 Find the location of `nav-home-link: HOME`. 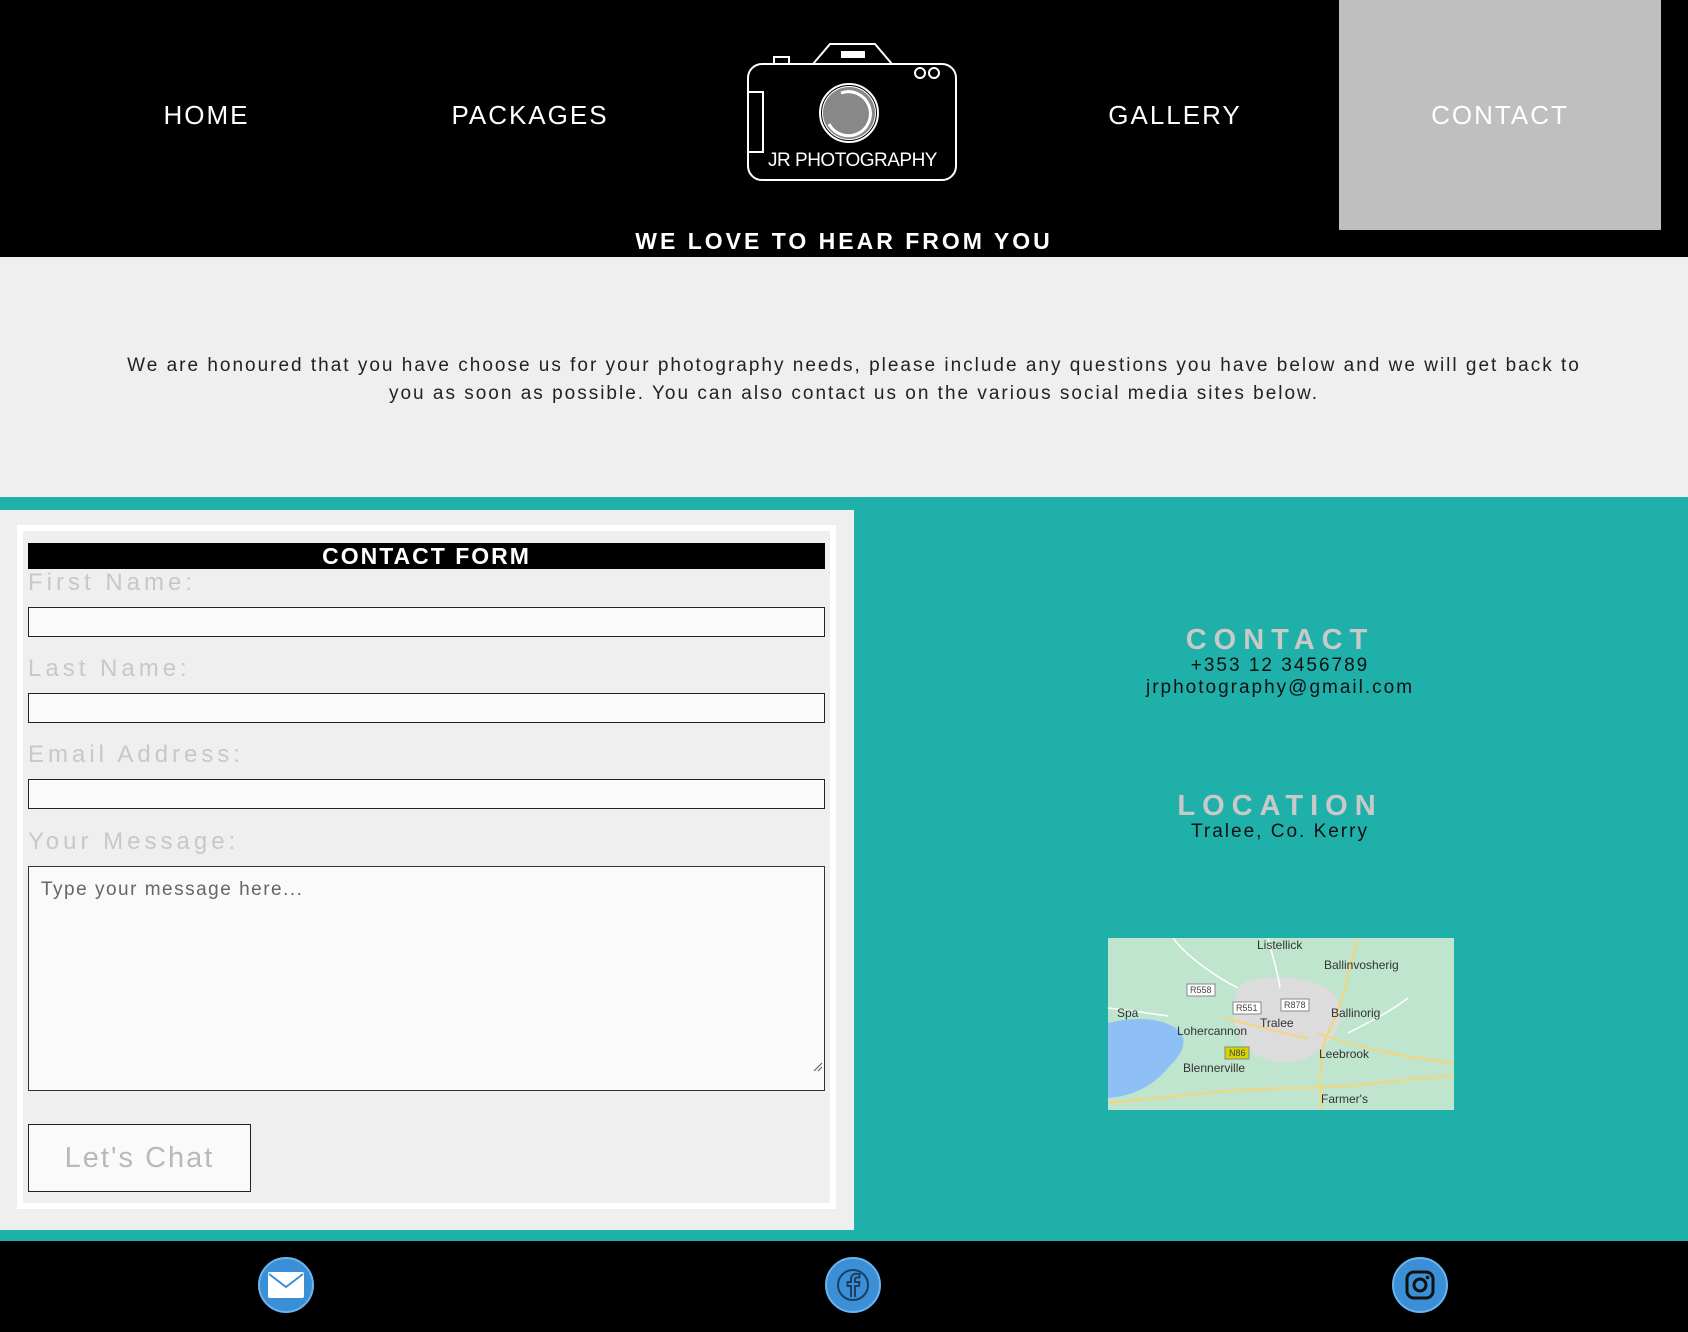

nav-home-link: HOME is located at coordinates (206, 115).